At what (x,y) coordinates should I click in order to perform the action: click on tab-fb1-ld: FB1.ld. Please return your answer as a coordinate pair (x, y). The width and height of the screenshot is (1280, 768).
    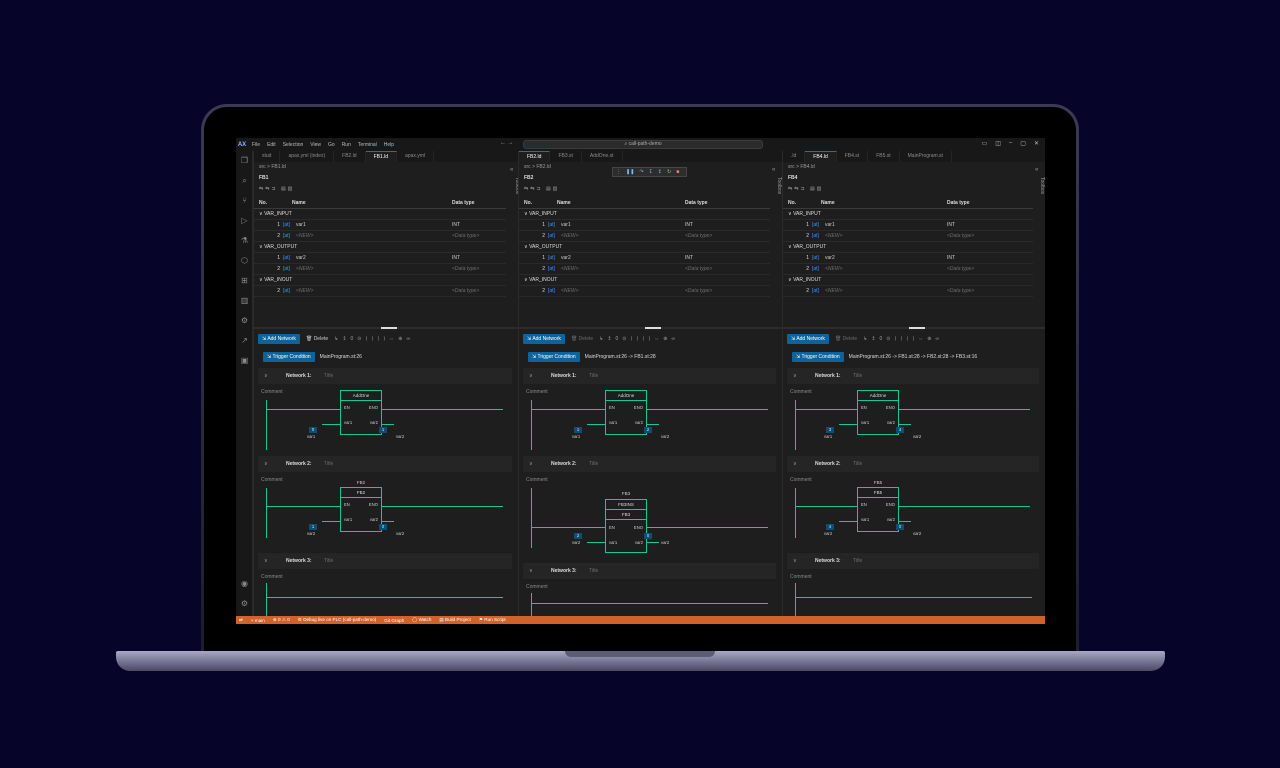
    Looking at the image, I should click on (381, 156).